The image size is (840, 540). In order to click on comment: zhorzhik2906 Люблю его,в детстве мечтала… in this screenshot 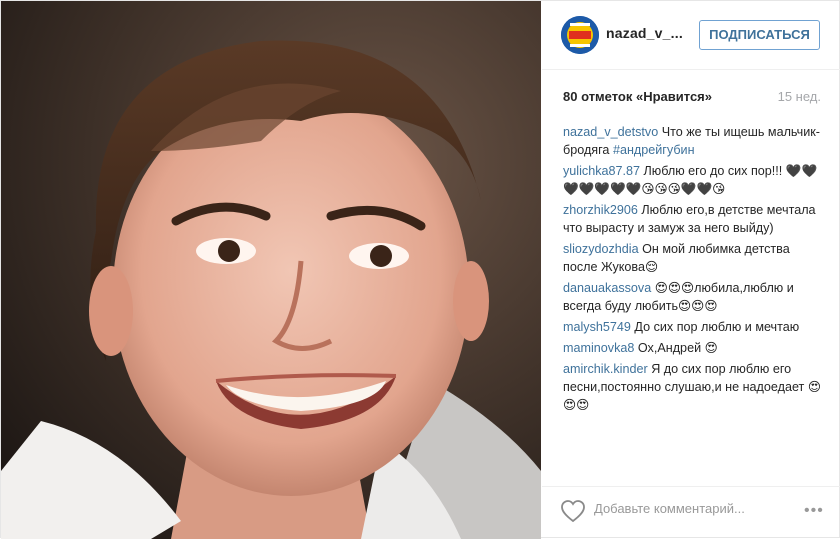, I will do `click(694, 219)`.